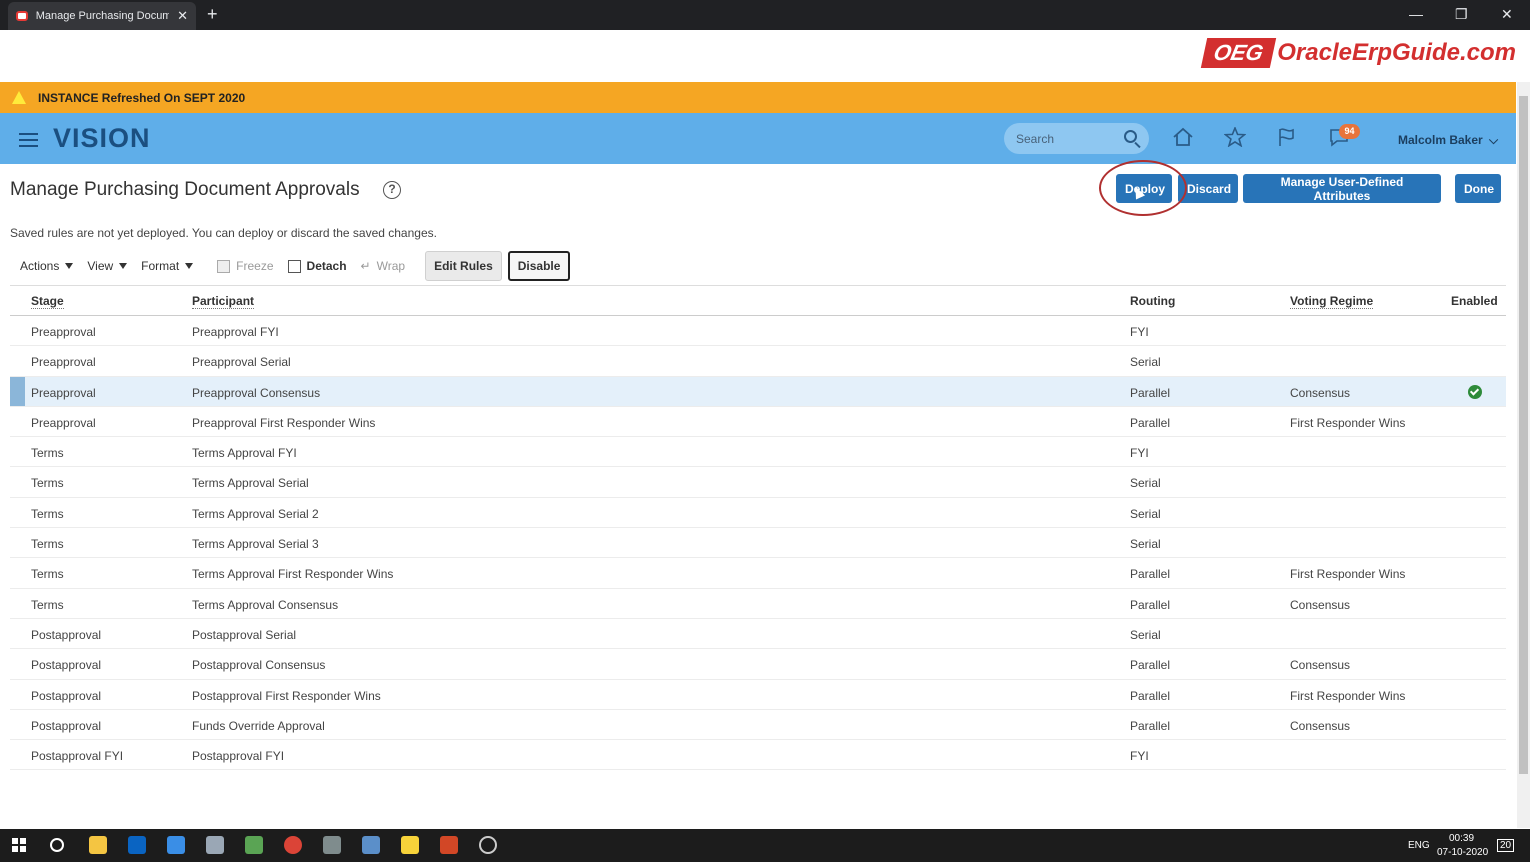 The height and width of the screenshot is (862, 1530). Describe the element at coordinates (167, 266) in the screenshot. I see `format-menu: Format` at that location.